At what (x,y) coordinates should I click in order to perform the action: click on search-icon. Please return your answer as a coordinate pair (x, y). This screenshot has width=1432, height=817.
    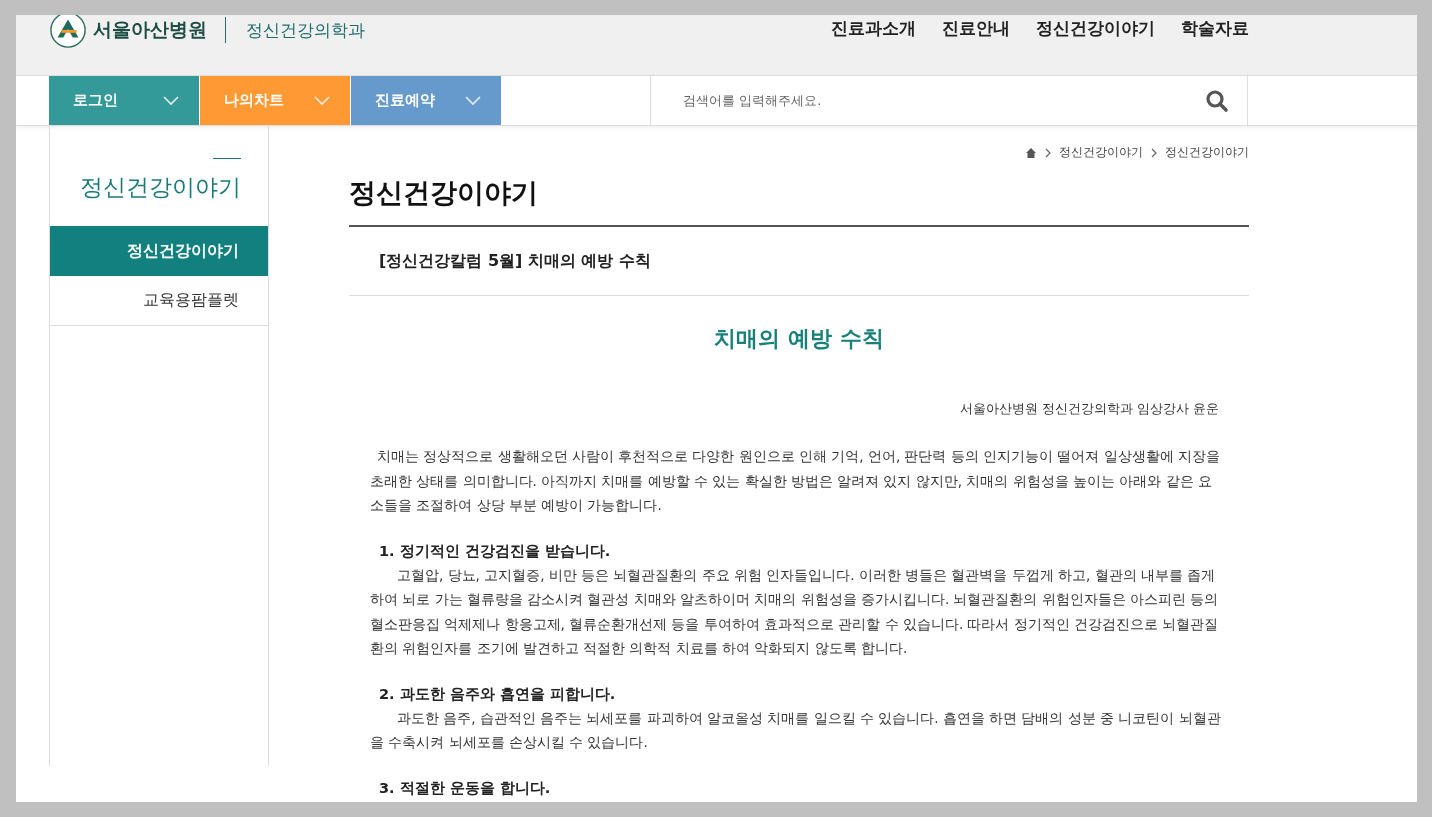
    Looking at the image, I should click on (1217, 100).